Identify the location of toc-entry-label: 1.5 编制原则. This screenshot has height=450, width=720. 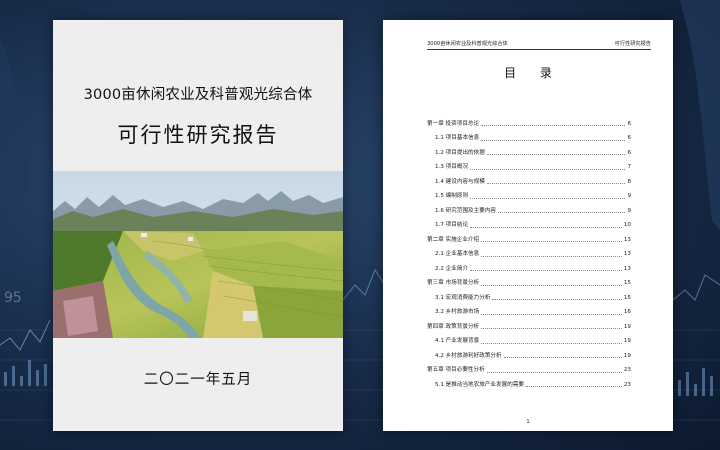
(452, 196).